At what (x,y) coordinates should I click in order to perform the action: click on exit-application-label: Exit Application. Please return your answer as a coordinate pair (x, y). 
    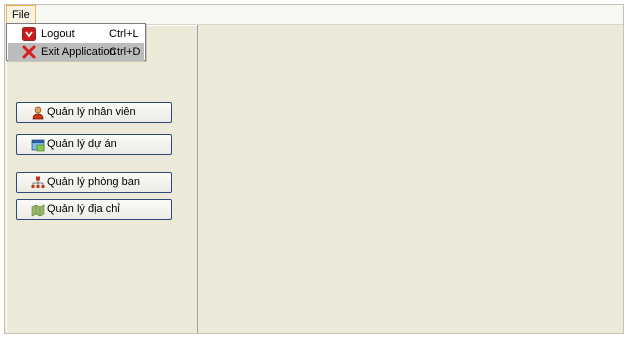
    Looking at the image, I should click on (78, 52).